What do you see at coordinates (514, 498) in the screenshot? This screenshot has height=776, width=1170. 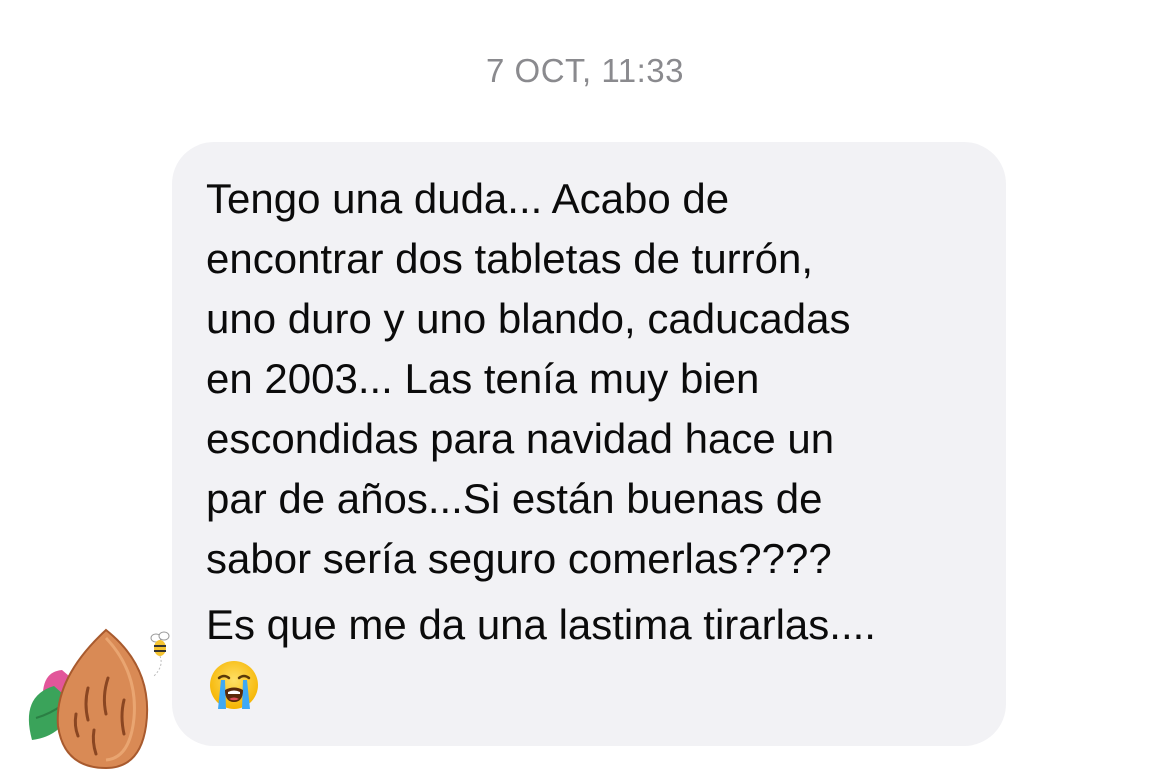 I see `message-line: par de años...Si están buenas de` at bounding box center [514, 498].